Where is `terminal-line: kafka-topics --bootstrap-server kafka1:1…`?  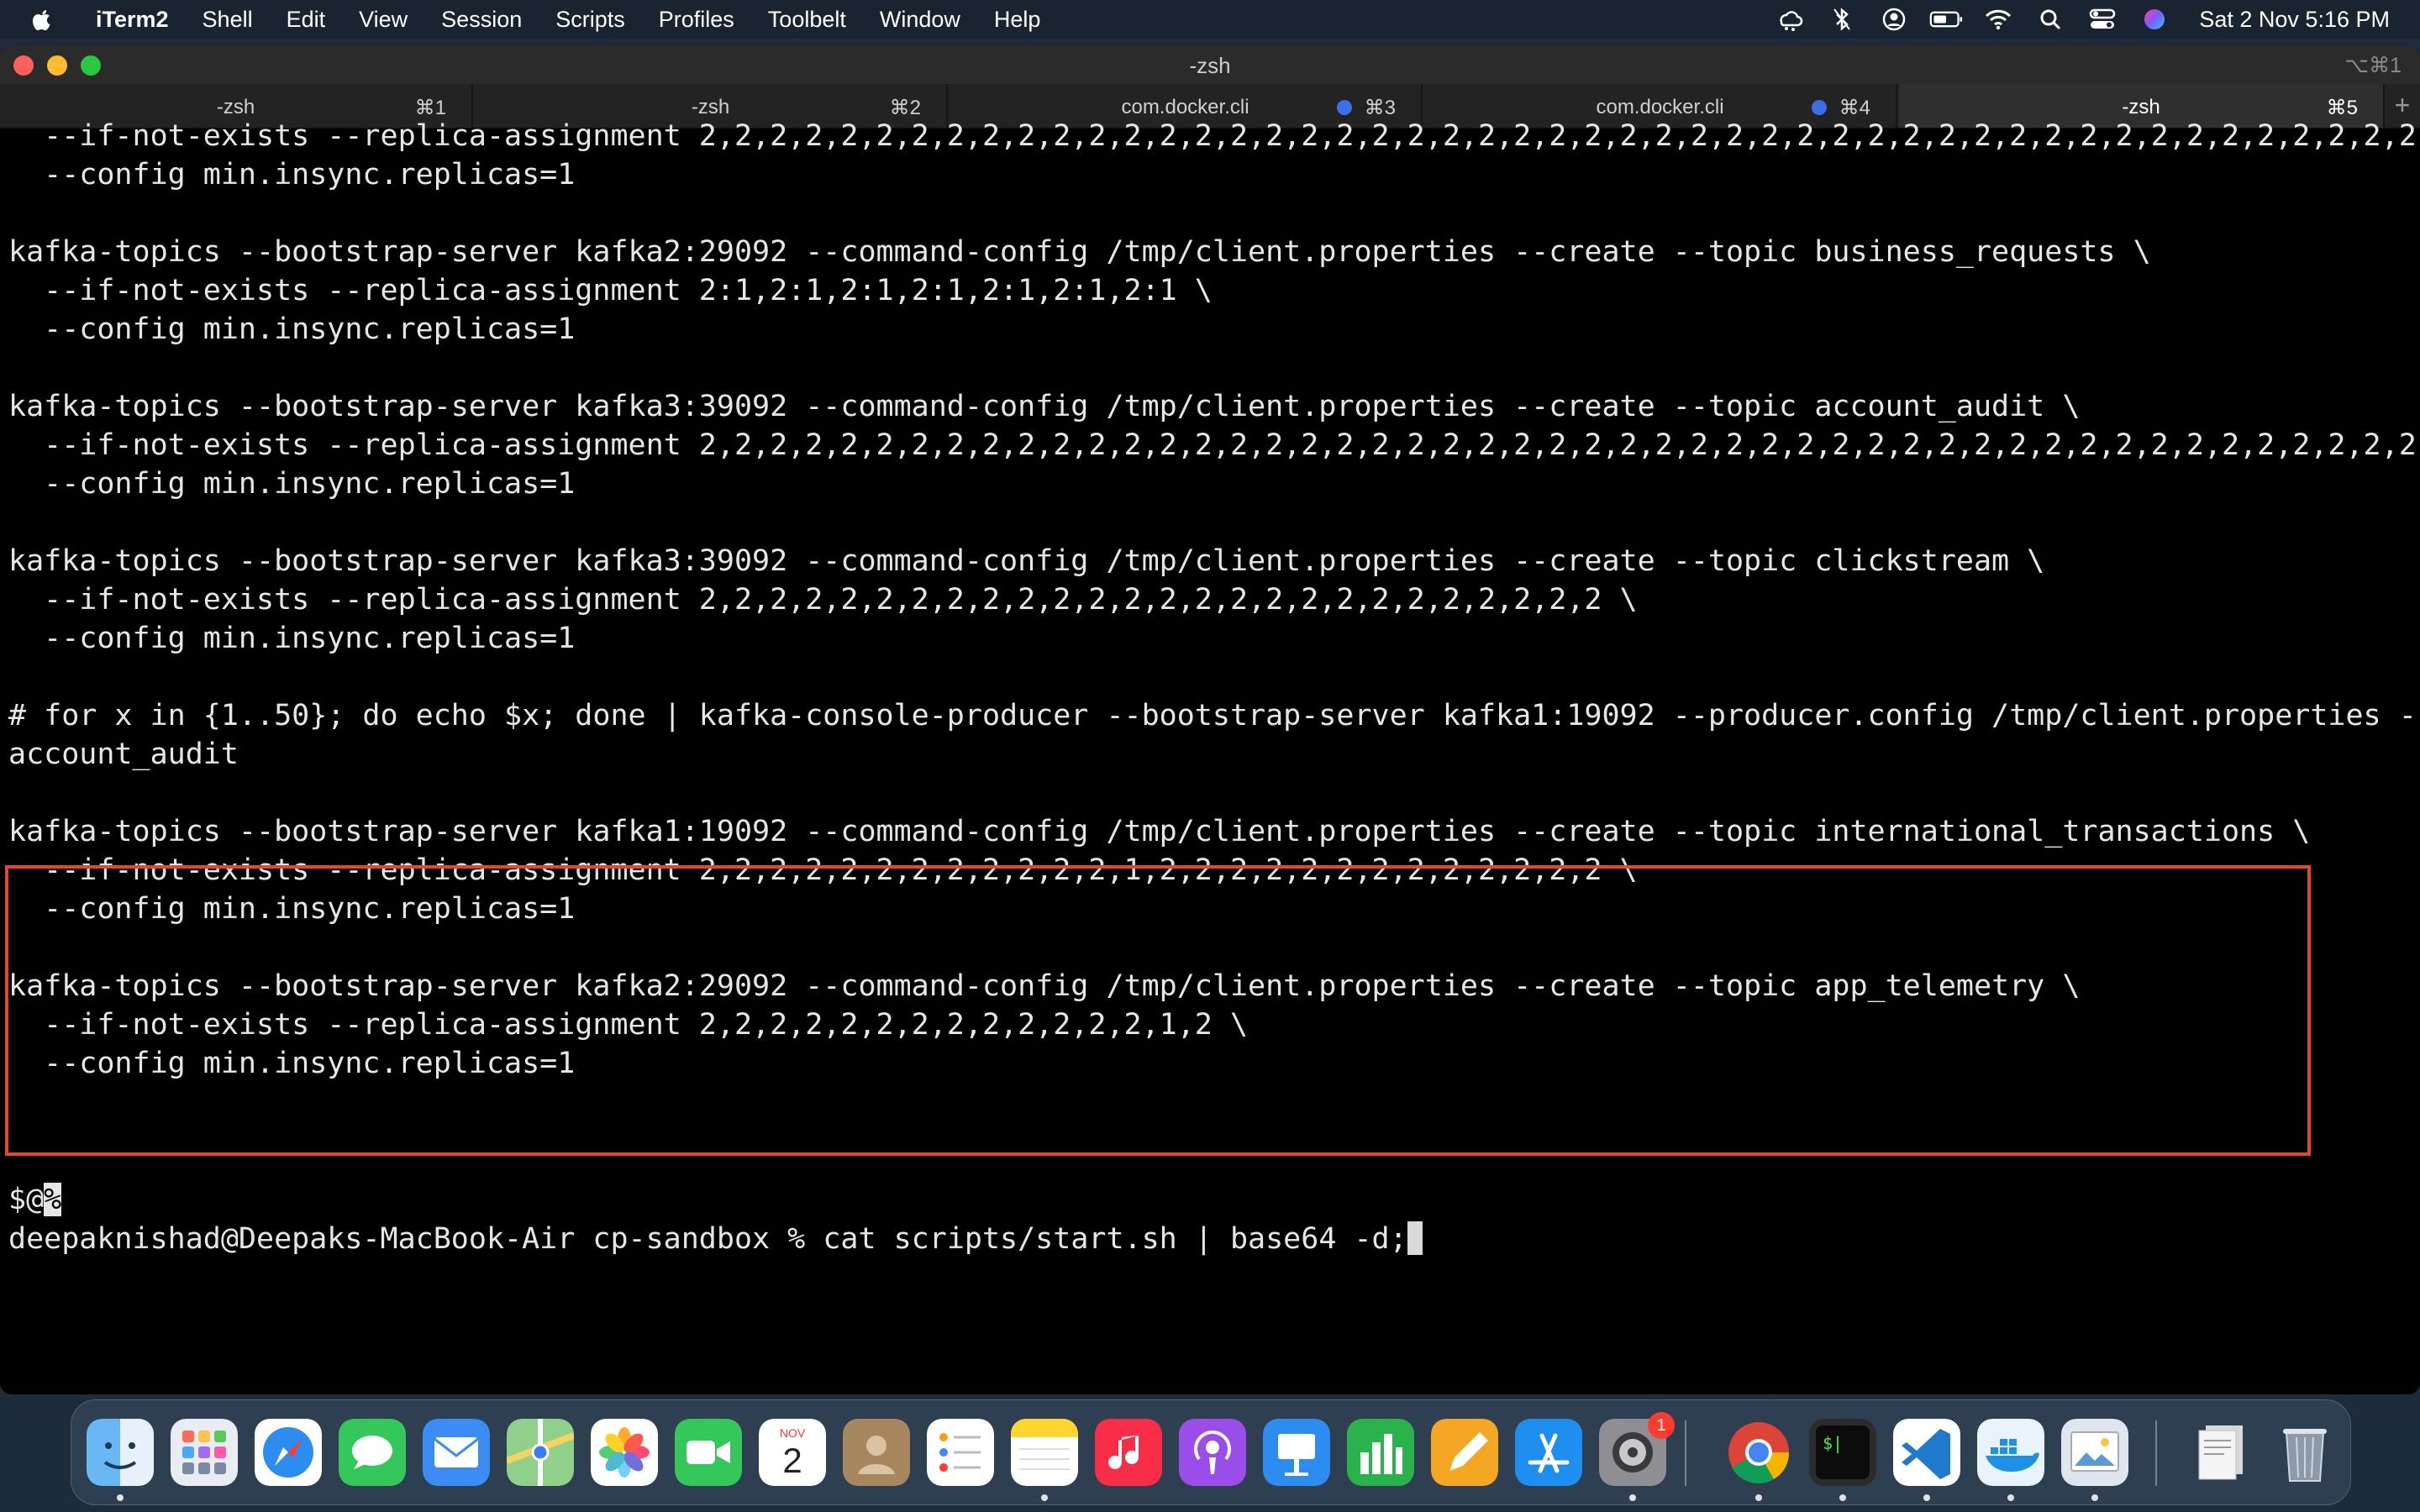 terminal-line: kafka-topics --bootstrap-server kafka1:1… is located at coordinates (1159, 831).